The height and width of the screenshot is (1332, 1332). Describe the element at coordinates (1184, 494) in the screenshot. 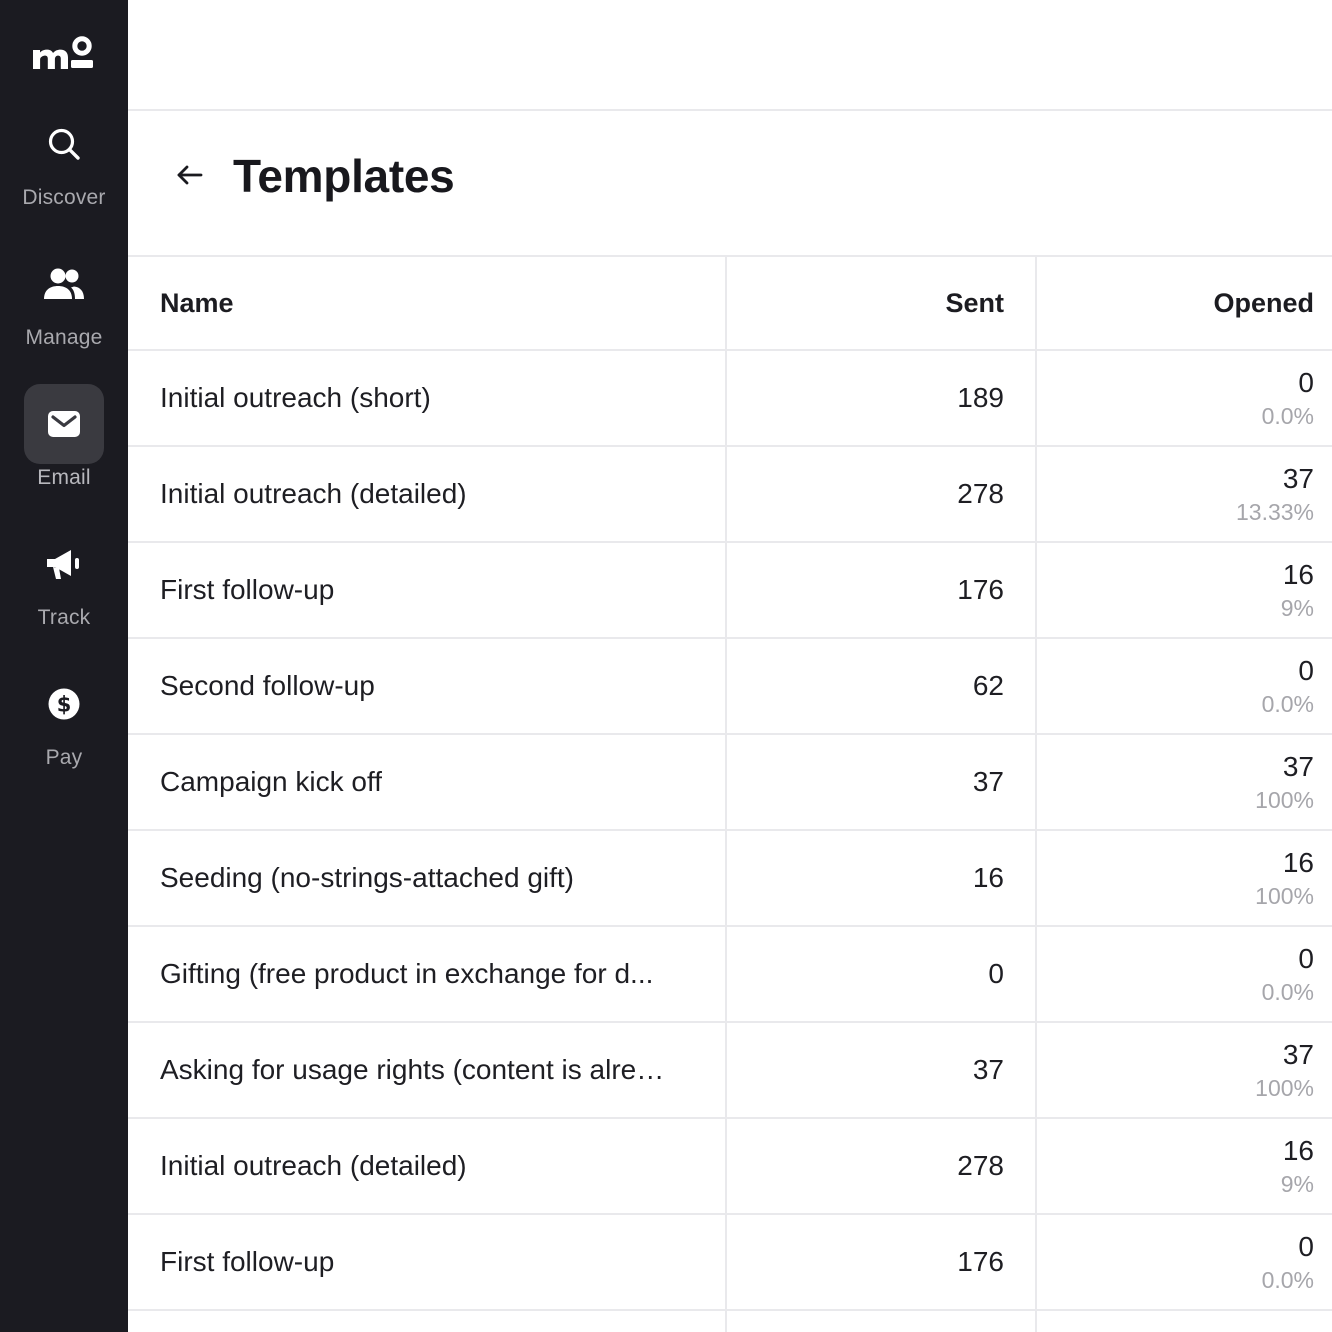

I see `table-cell-opened: 37 13.33%` at that location.